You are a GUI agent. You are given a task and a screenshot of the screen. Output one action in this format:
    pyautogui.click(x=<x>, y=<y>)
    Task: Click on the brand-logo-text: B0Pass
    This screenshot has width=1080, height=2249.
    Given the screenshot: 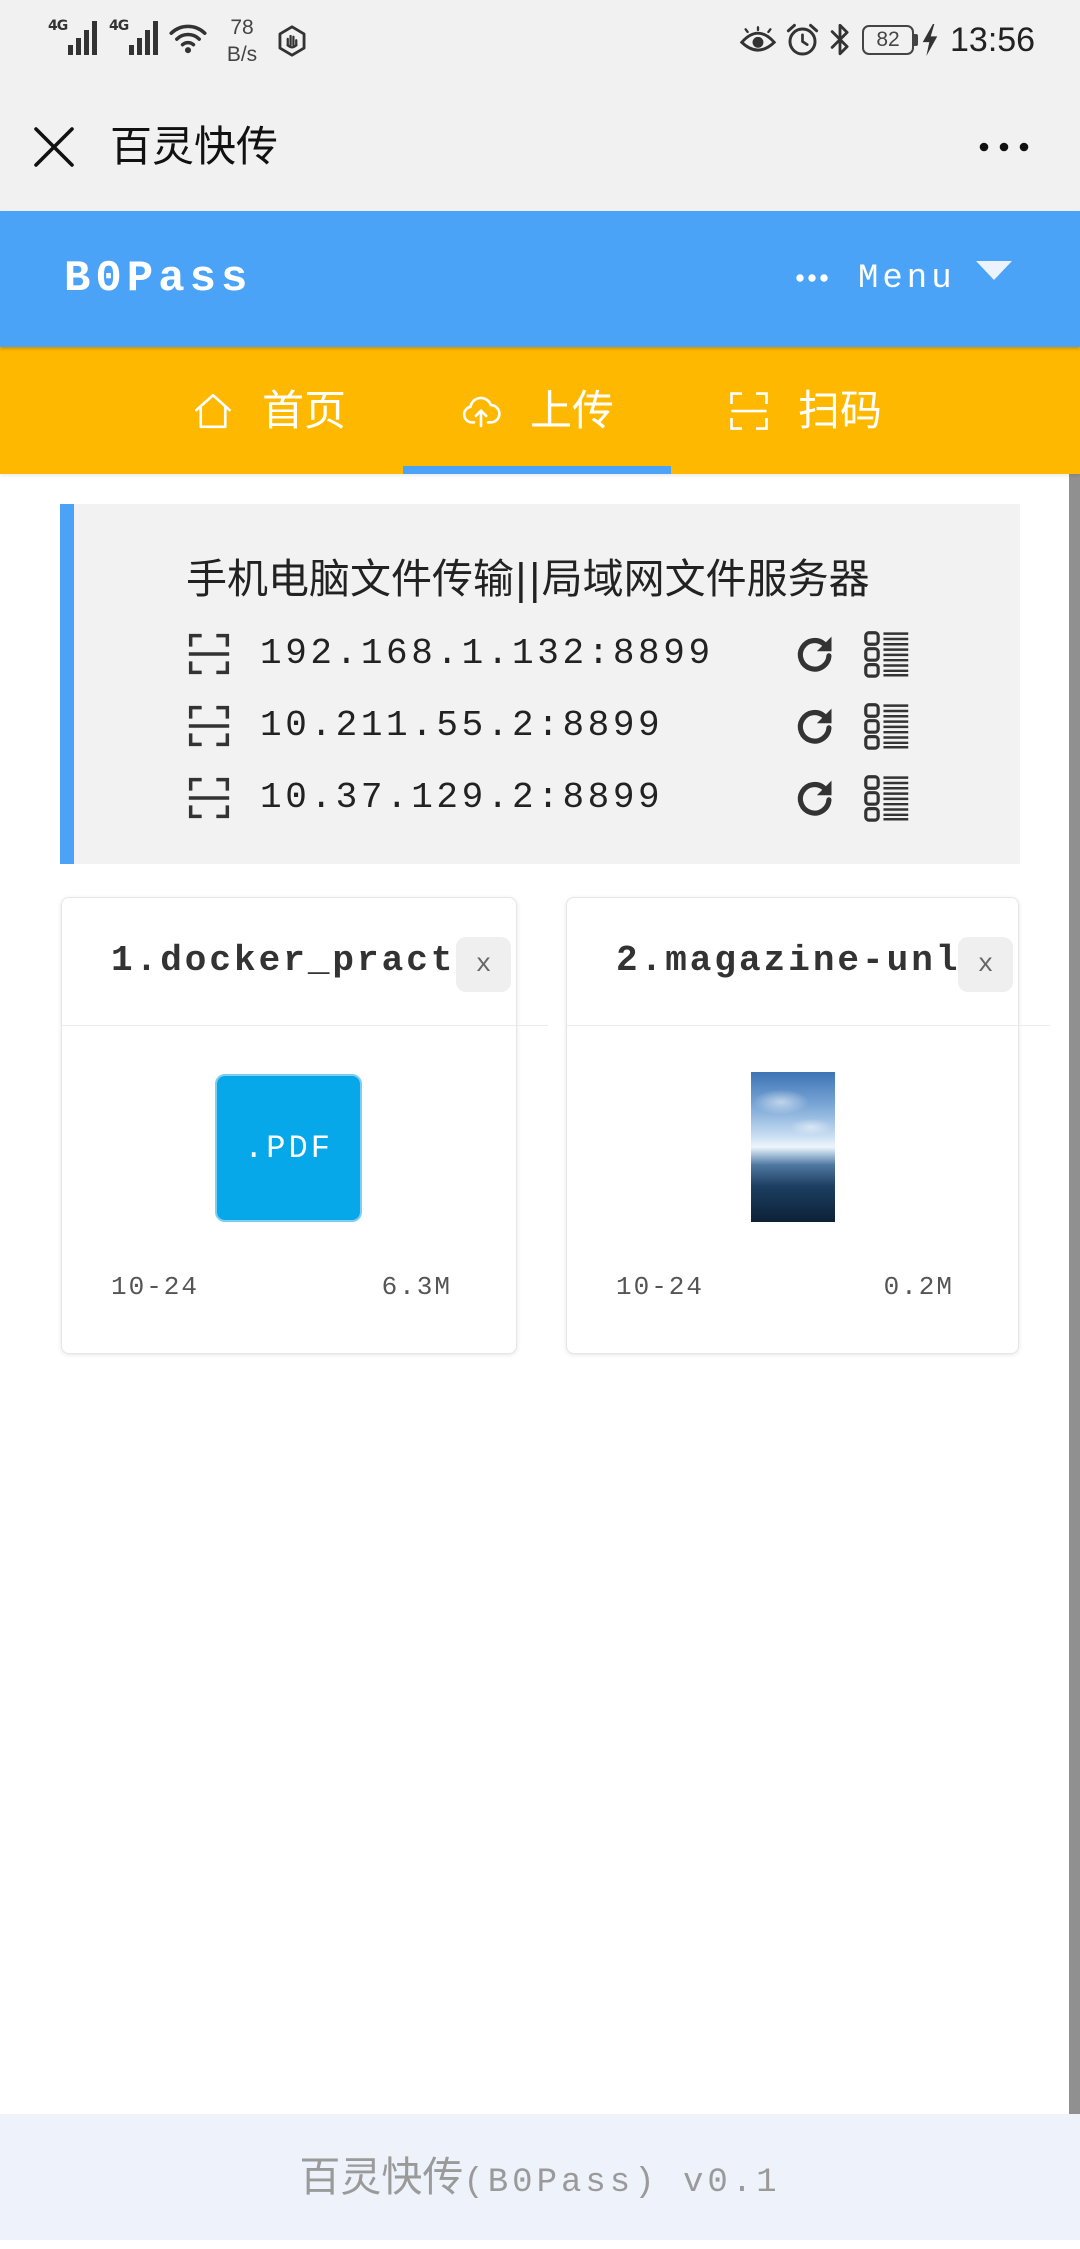 What is the action you would take?
    pyautogui.click(x=158, y=279)
    